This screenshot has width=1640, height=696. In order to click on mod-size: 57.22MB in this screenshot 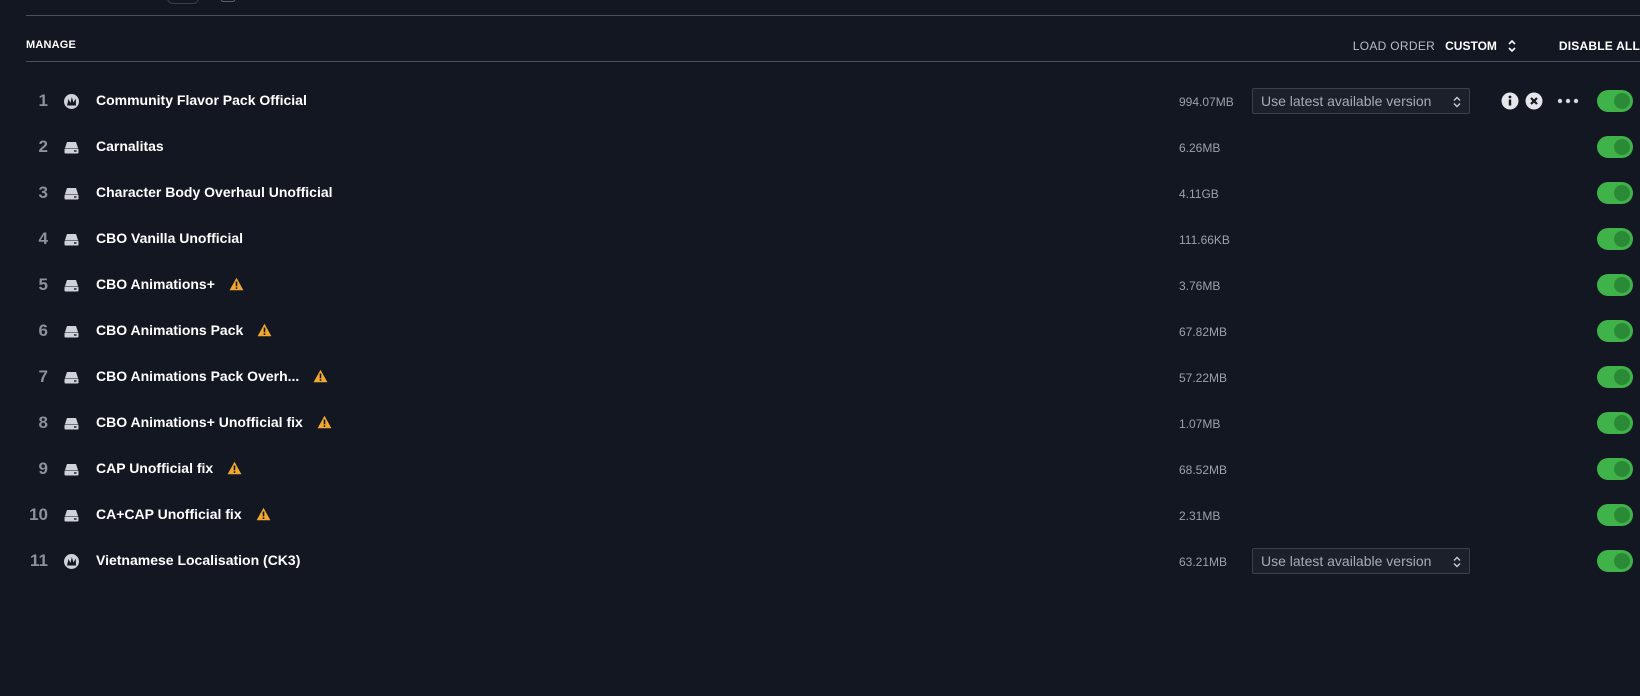, I will do `click(1203, 378)`.